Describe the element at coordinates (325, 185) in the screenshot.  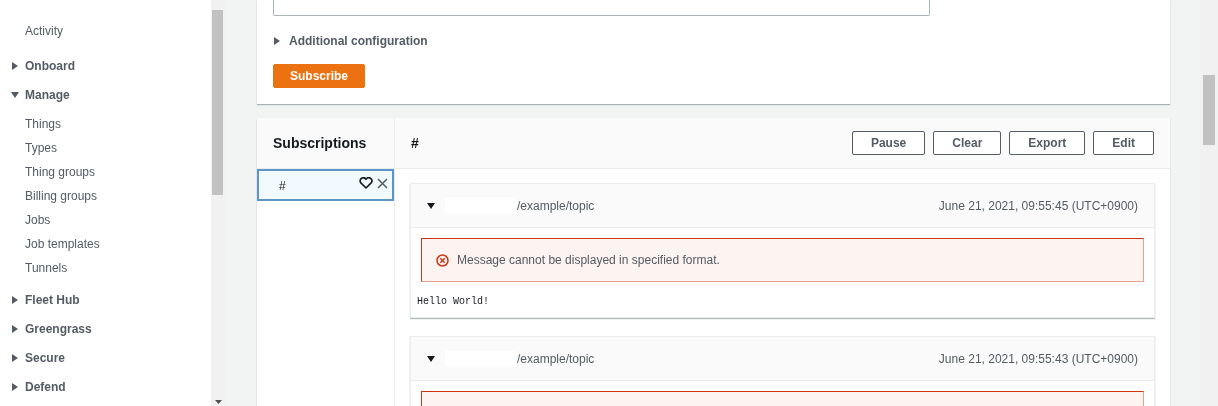
I see `subscription-item: #` at that location.